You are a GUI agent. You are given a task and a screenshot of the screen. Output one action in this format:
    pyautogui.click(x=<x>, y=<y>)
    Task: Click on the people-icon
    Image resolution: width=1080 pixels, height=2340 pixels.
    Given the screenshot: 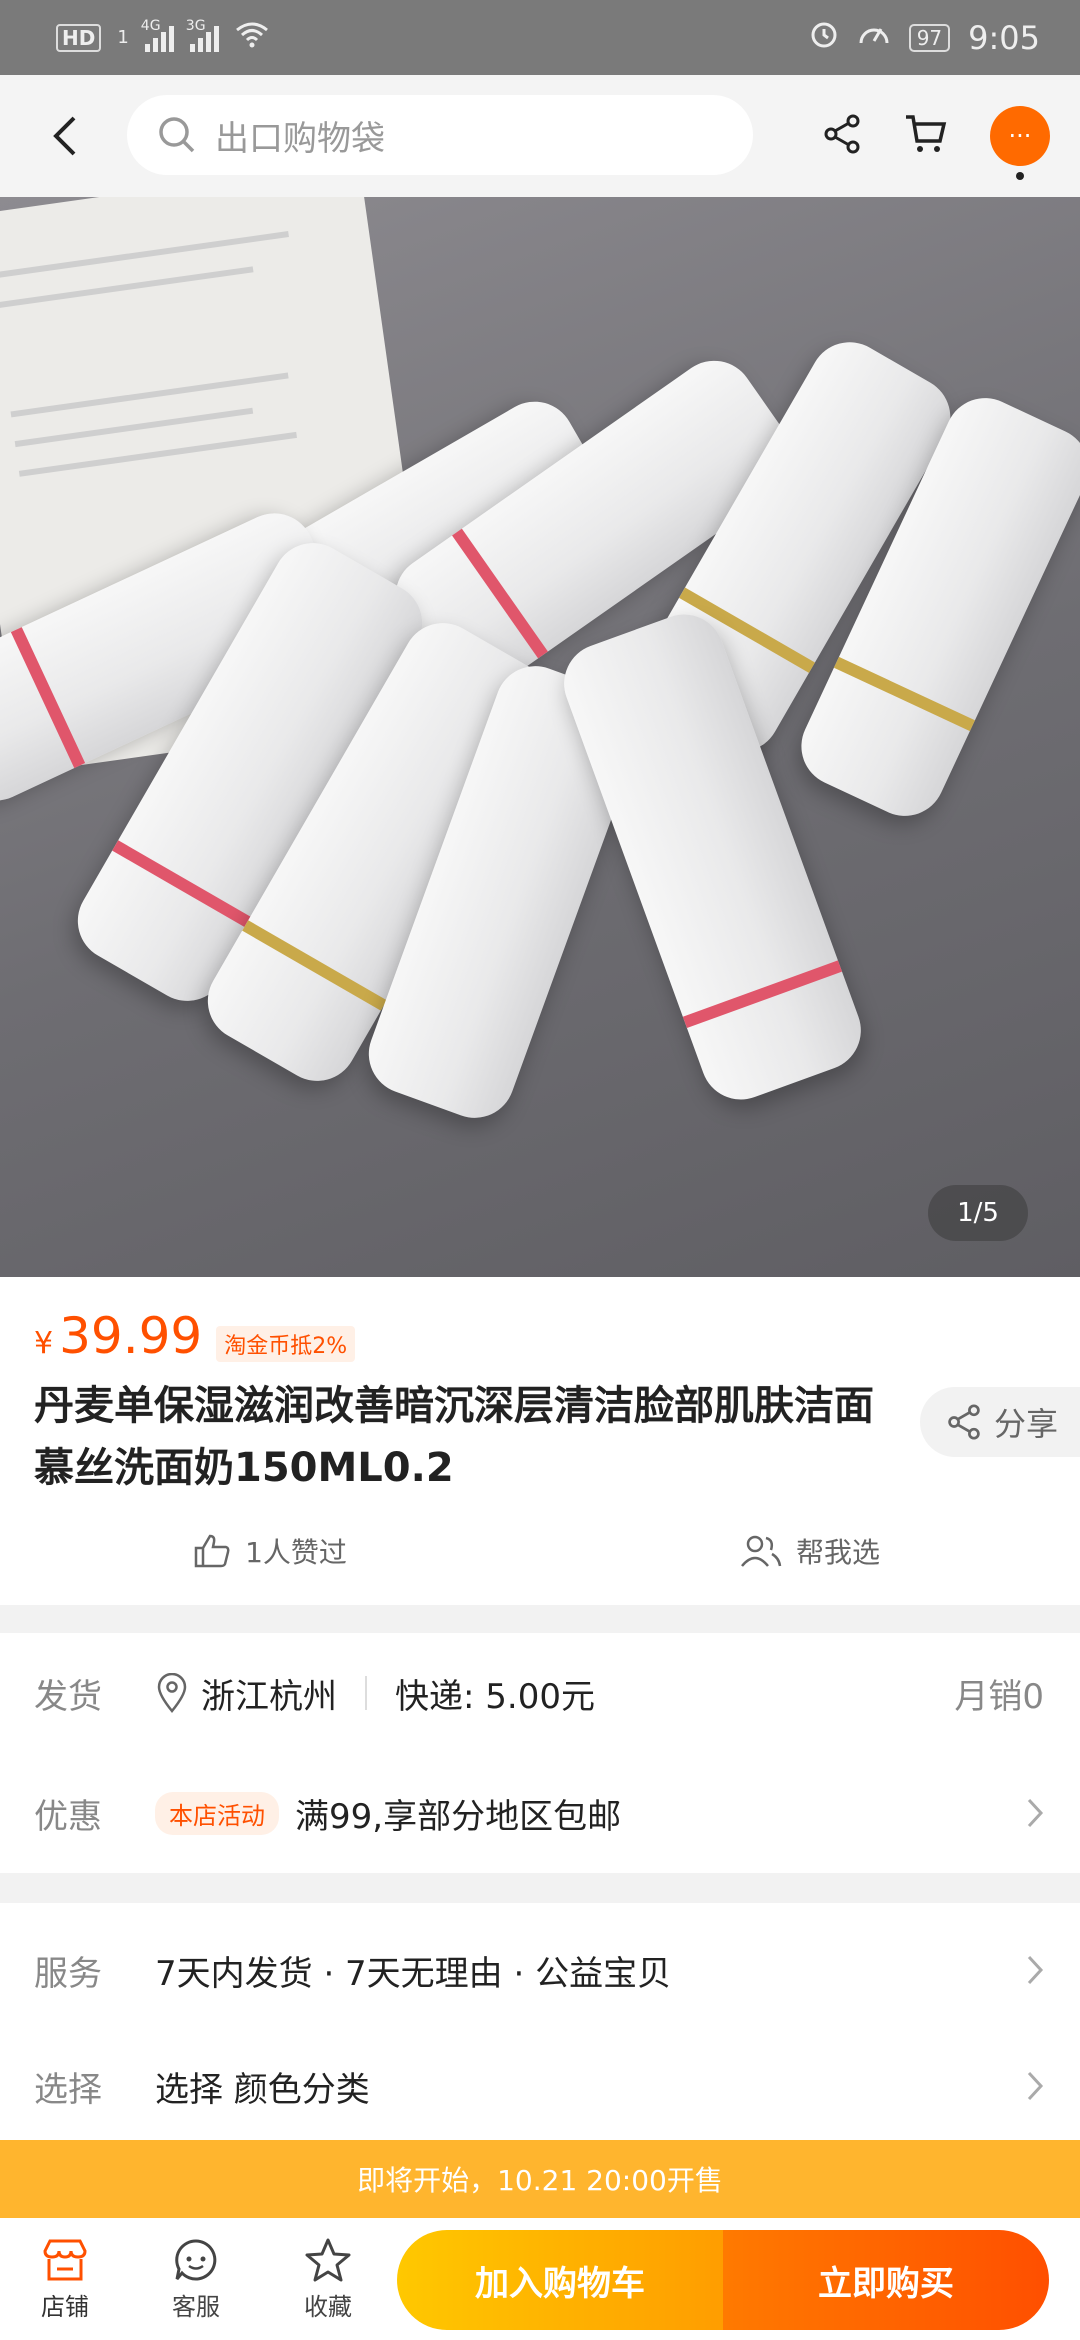 What is the action you would take?
    pyautogui.click(x=761, y=1551)
    